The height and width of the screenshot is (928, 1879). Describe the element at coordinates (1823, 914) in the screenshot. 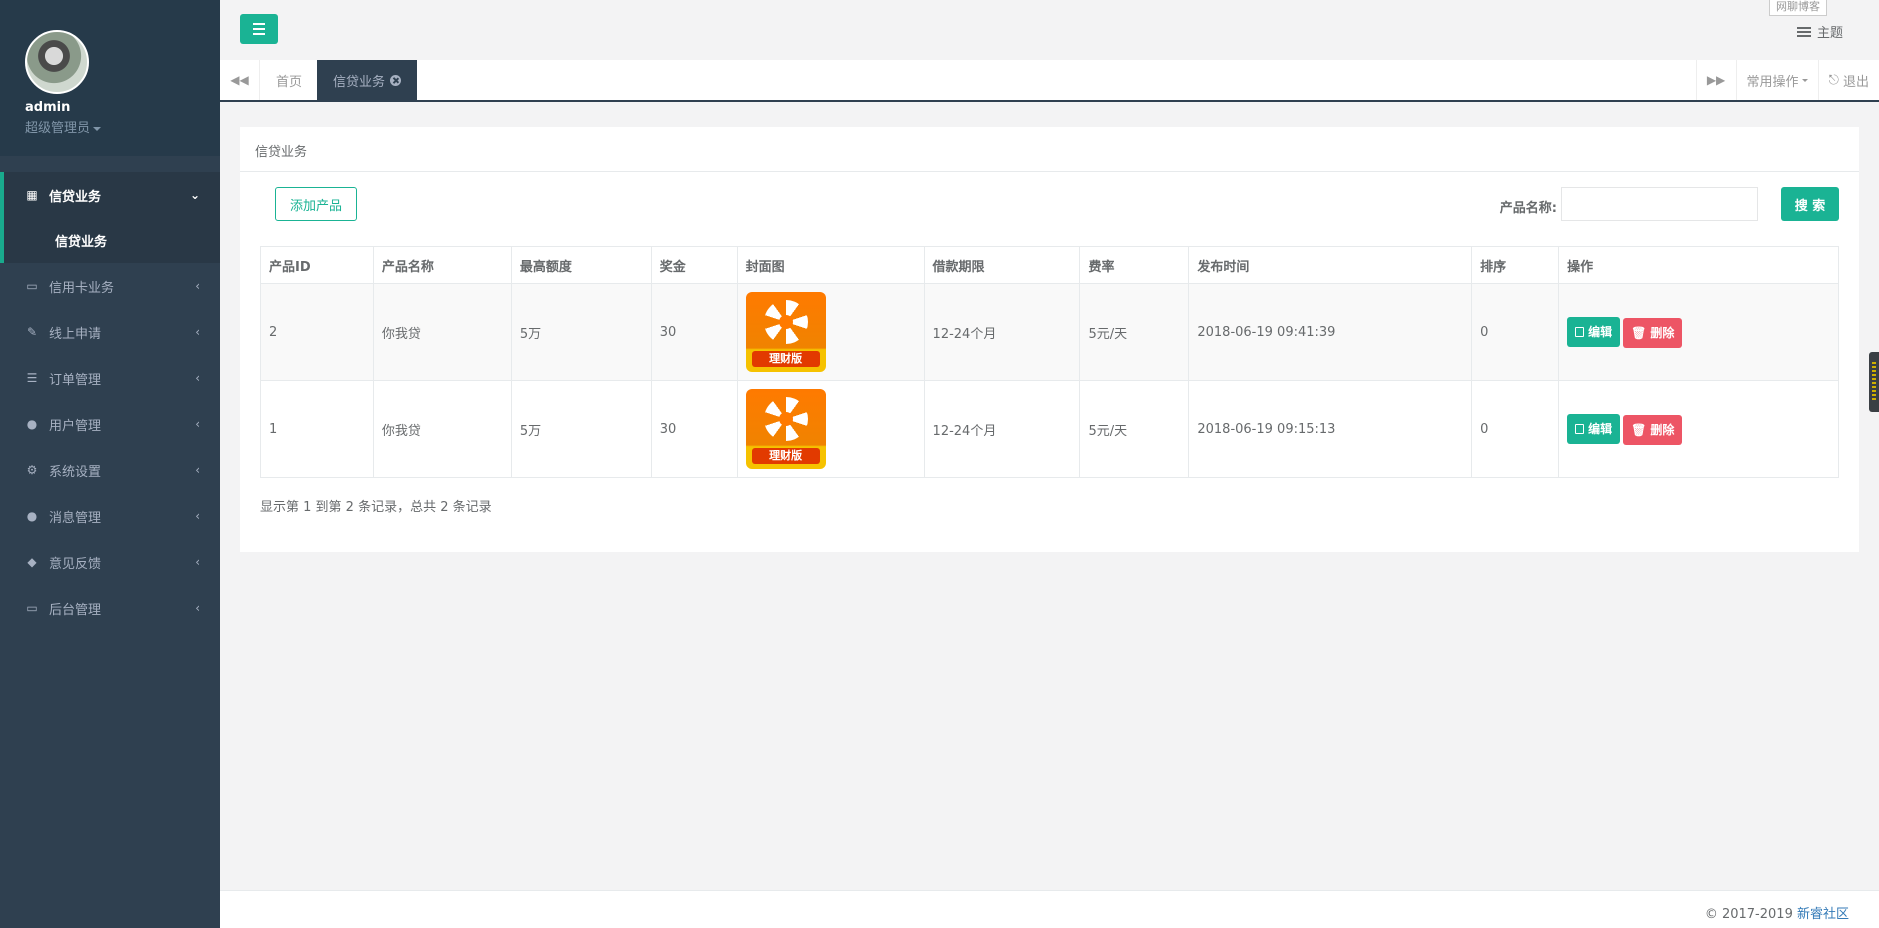

I see `community-link: 新睿社区` at that location.